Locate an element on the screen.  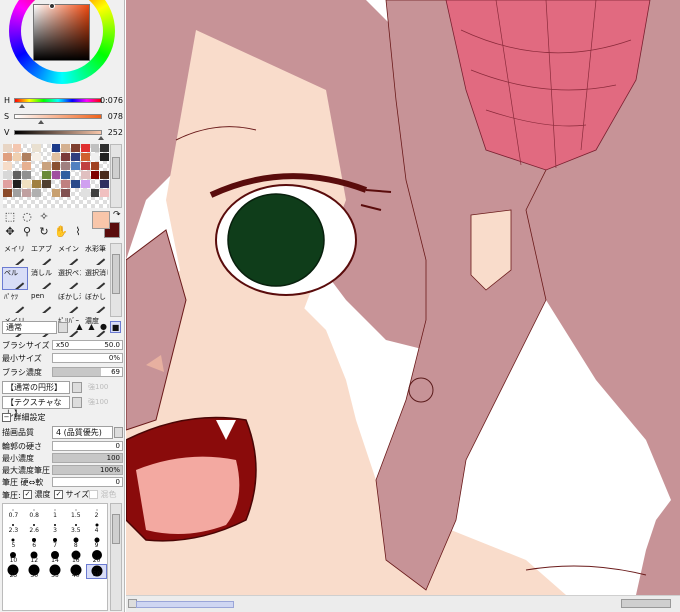
brush-size-preset: 12 is located at coordinates (34, 556).